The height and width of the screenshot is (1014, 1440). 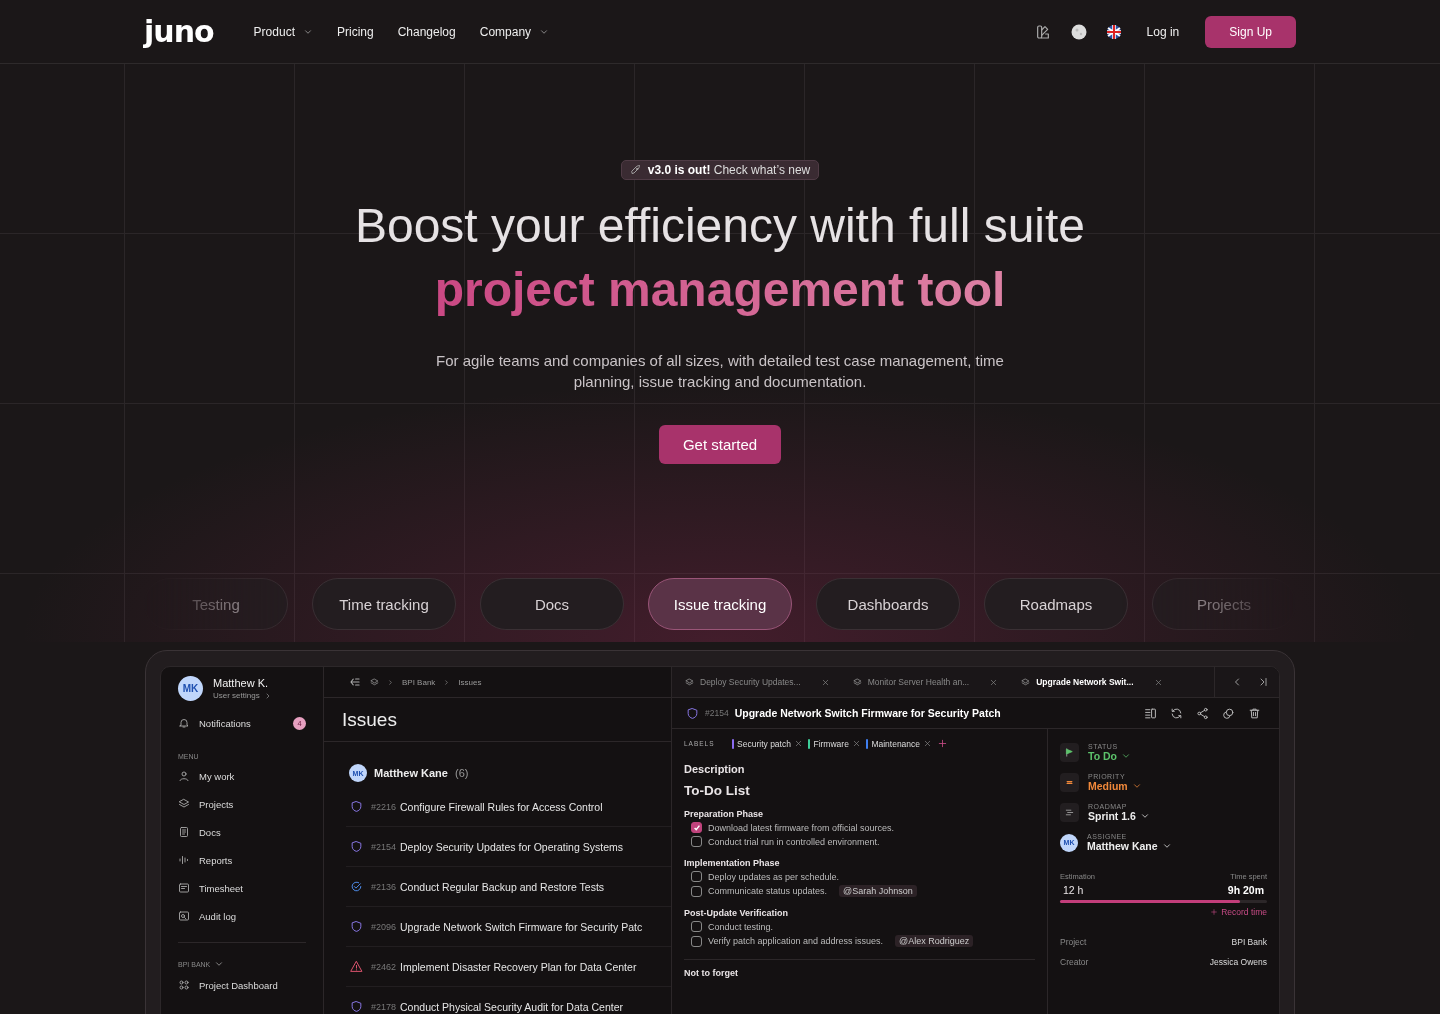 What do you see at coordinates (741, 926) in the screenshot?
I see `task-text: Conduct testing.` at bounding box center [741, 926].